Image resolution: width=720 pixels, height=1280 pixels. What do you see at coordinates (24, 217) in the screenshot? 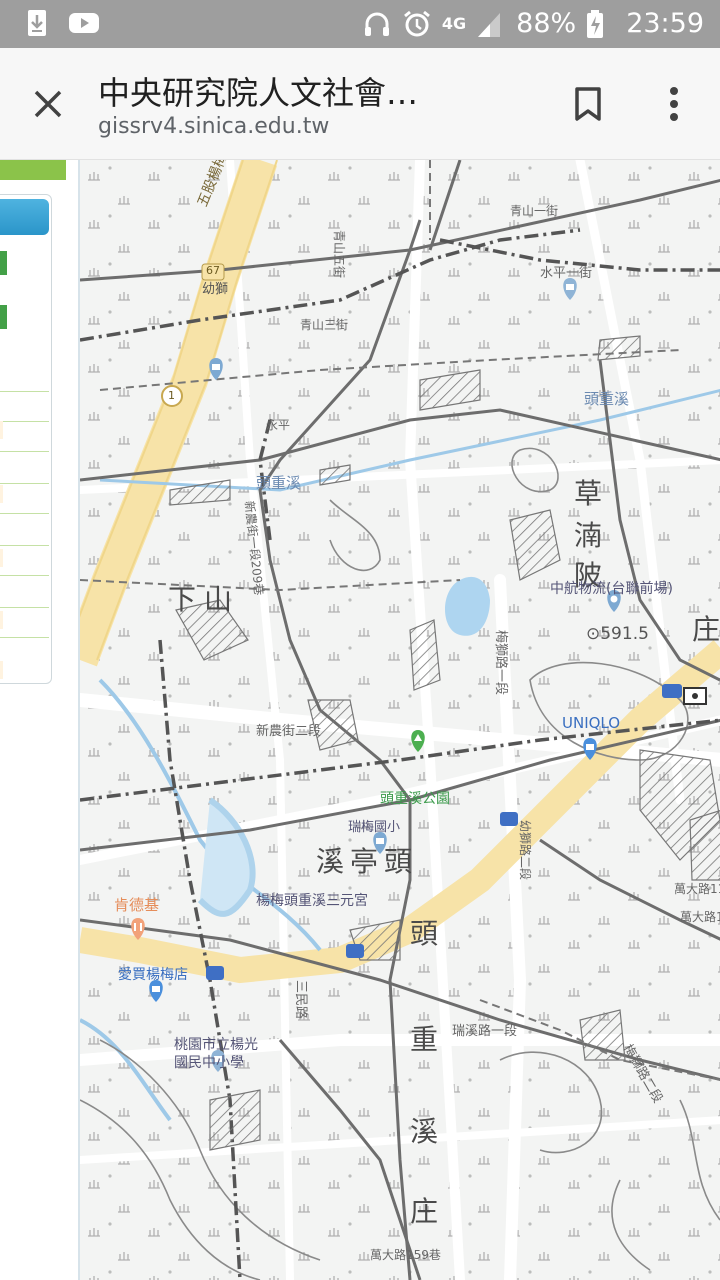
I see `panel-blue-button` at bounding box center [24, 217].